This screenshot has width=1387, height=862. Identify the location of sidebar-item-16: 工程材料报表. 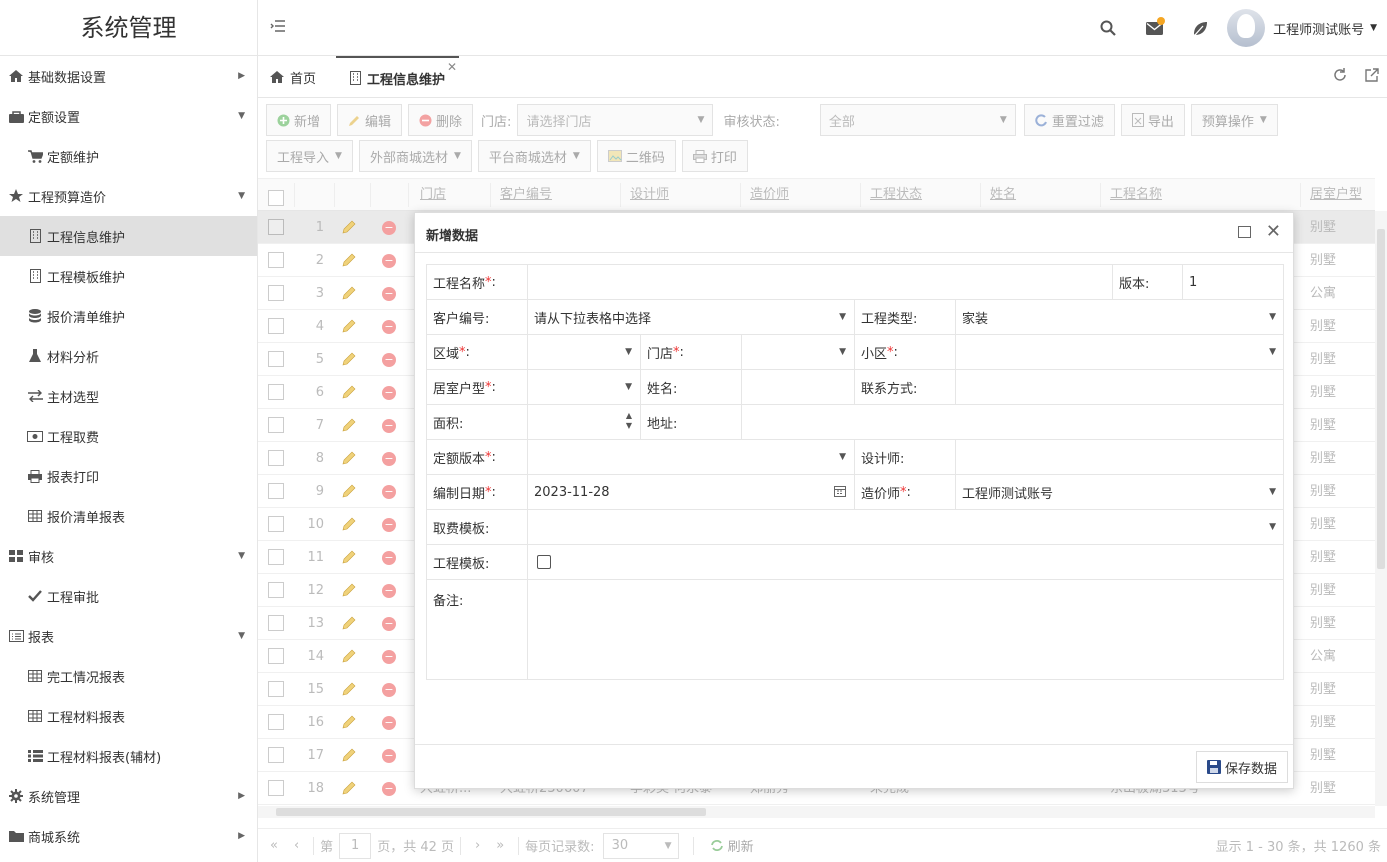
(128, 716).